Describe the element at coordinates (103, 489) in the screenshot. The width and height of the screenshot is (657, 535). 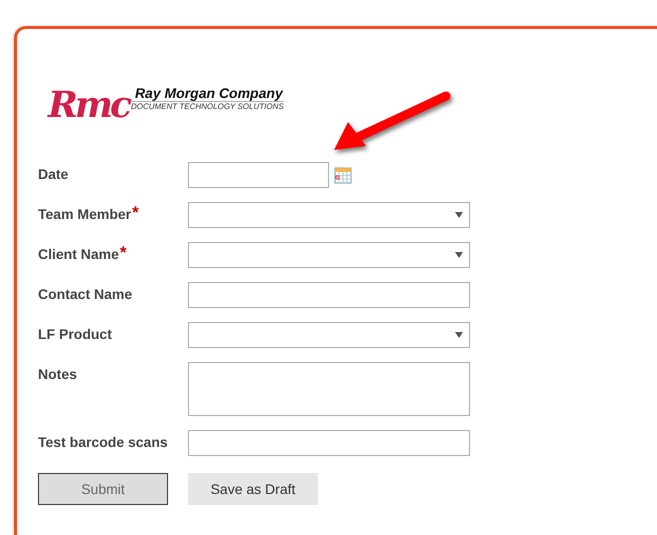
I see `submit-button: Submit` at that location.